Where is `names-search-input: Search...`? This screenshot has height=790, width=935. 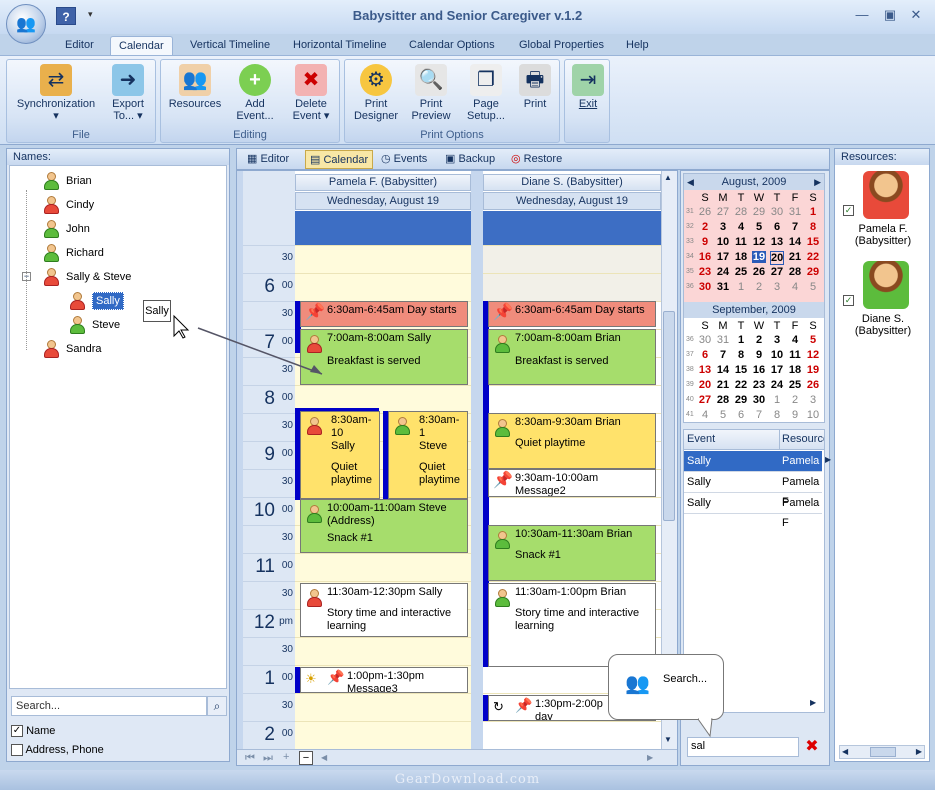 names-search-input: Search... is located at coordinates (109, 706).